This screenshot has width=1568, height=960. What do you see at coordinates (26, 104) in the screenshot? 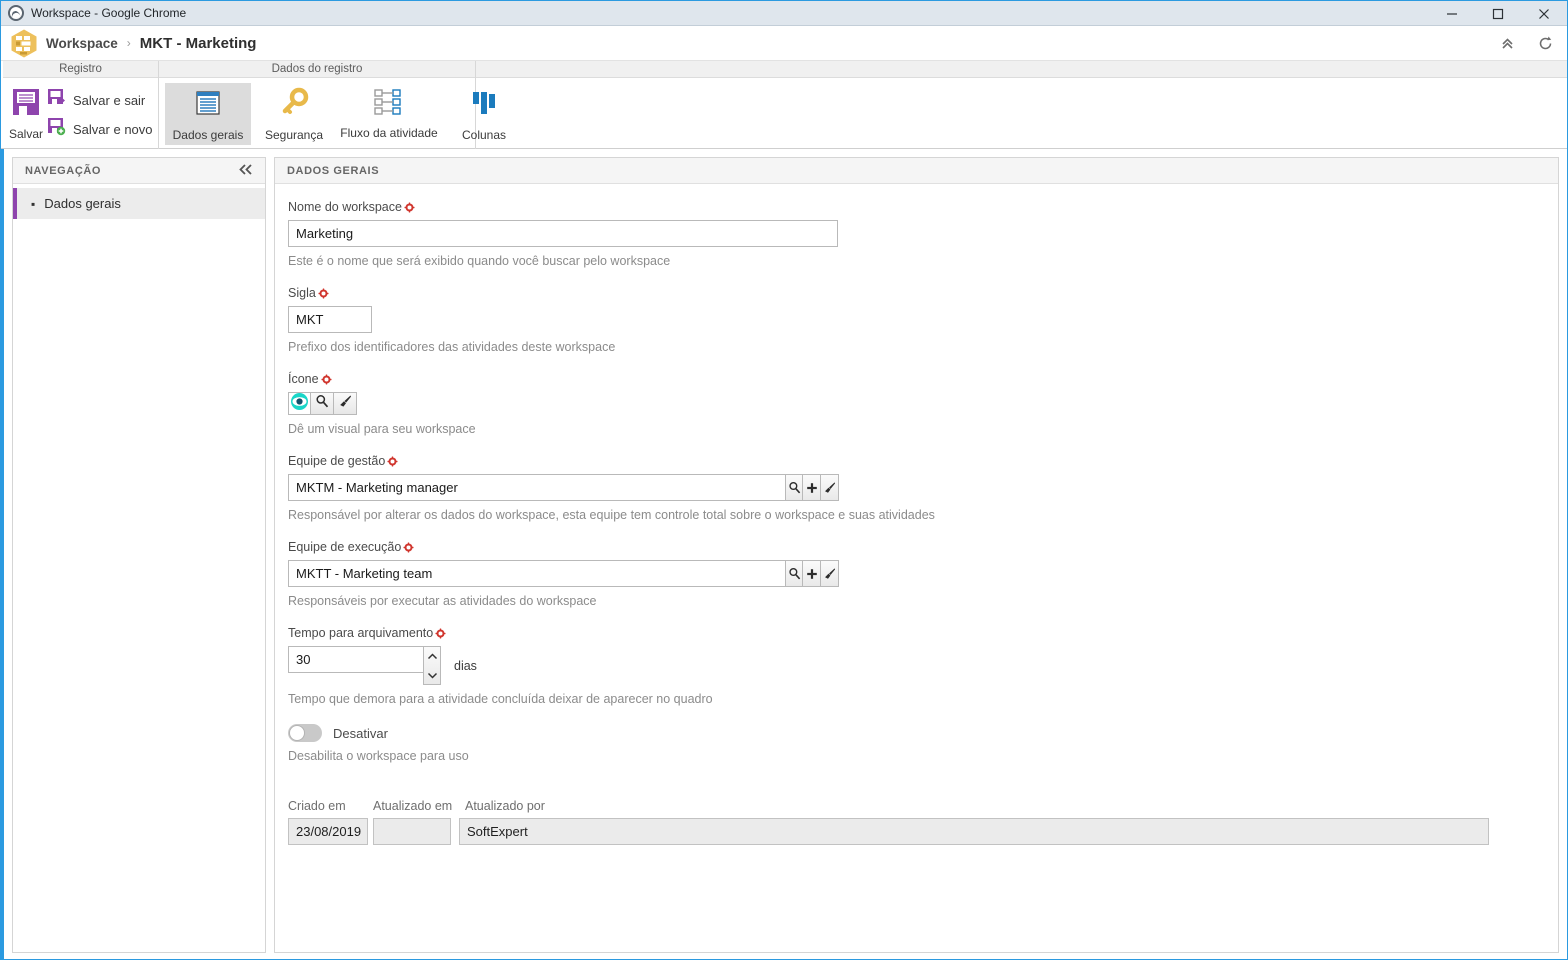
I see `floppy-disk-icon` at bounding box center [26, 104].